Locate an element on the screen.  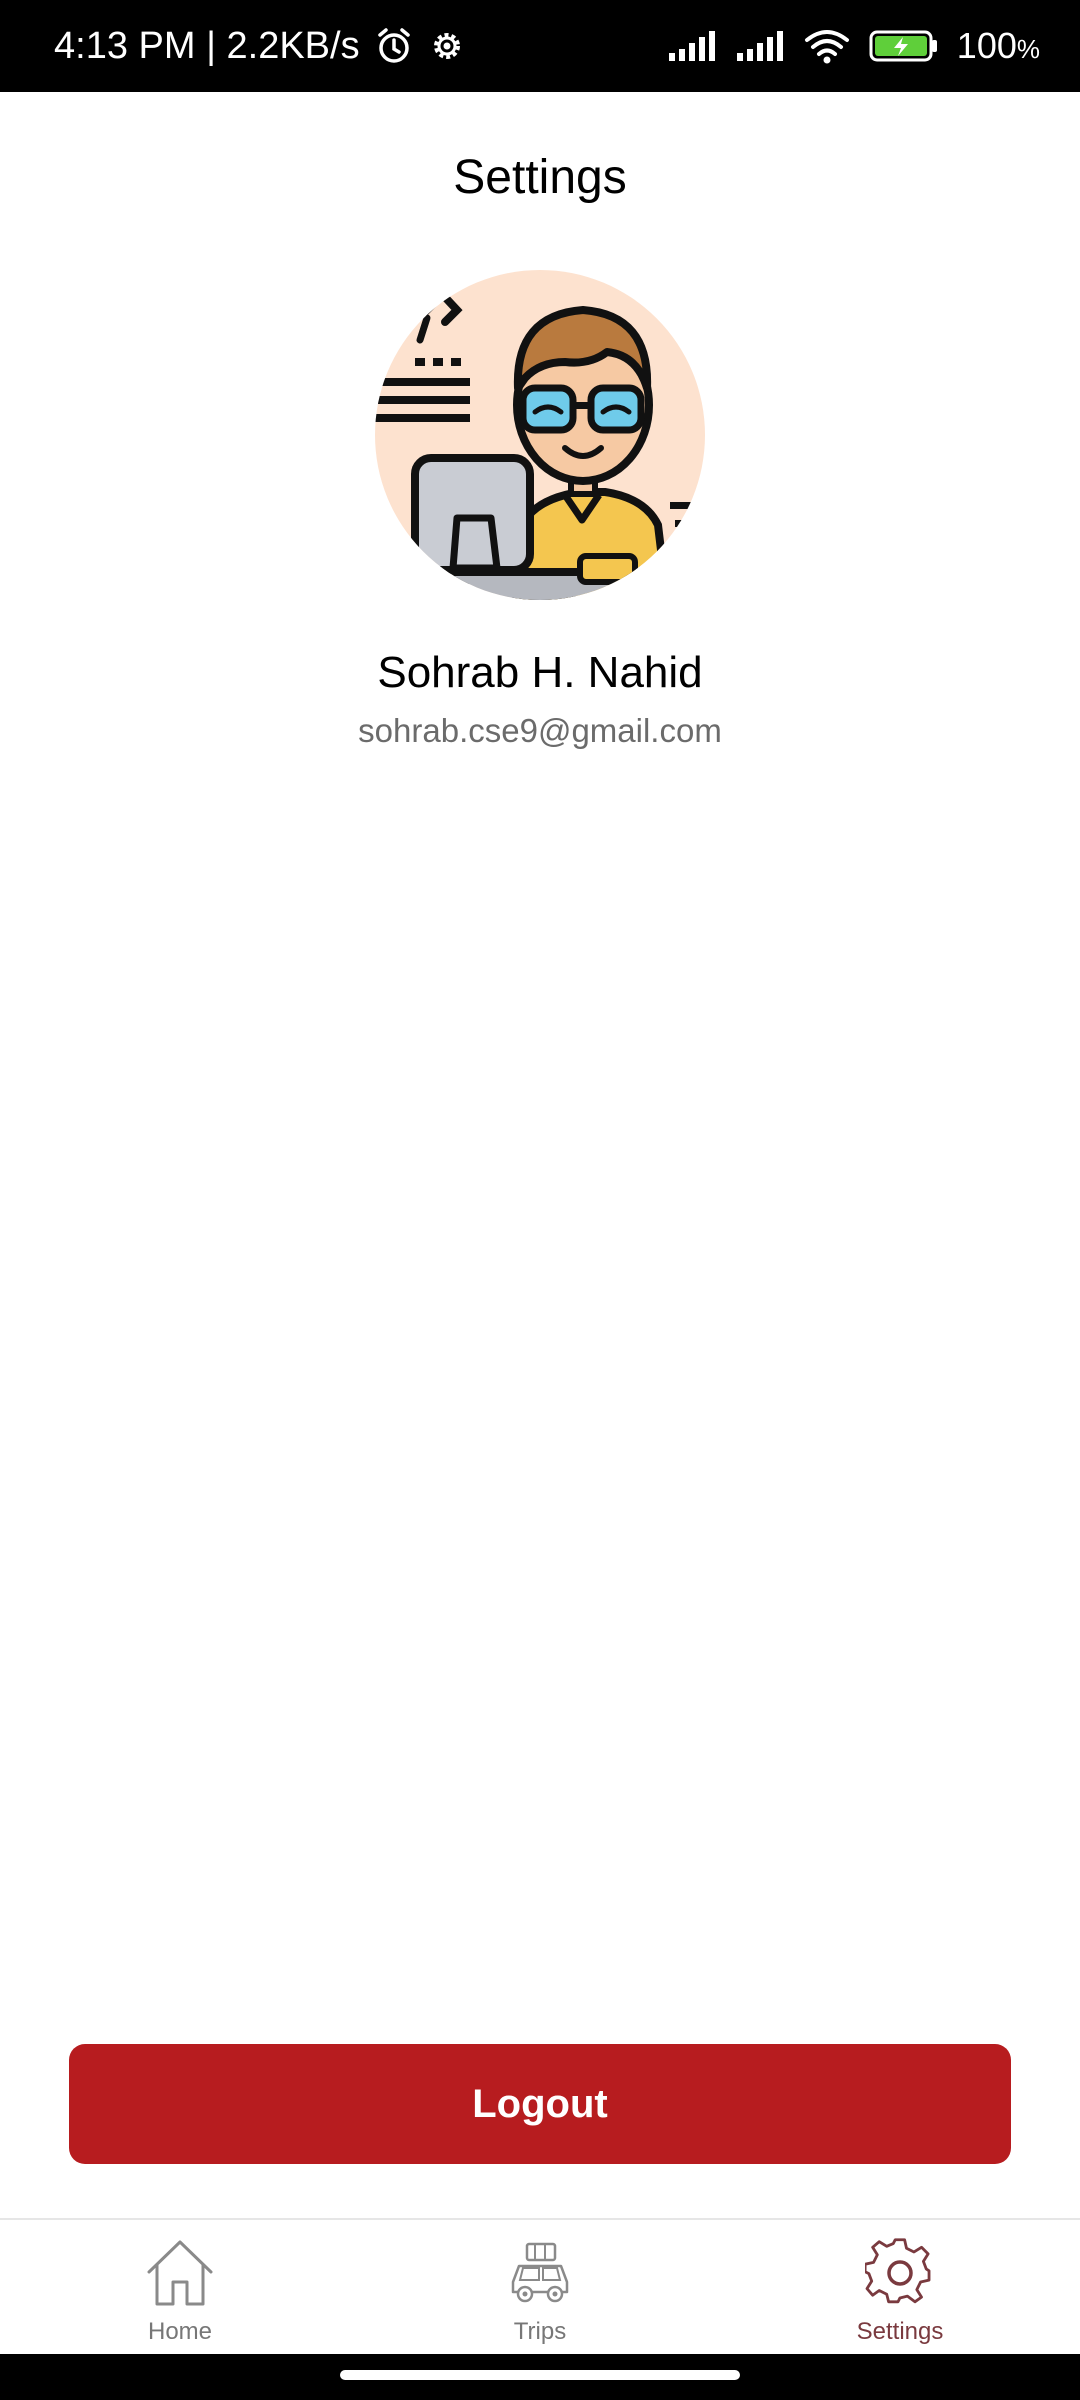
battery-charging-icon is located at coordinates (904, 46).